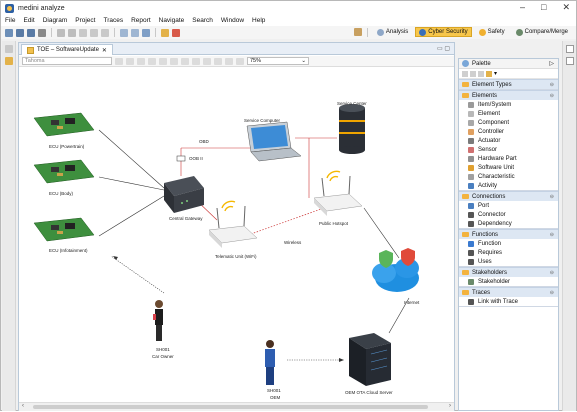  Describe the element at coordinates (278, 61) in the screenshot. I see `zoom-select: 75% ⌄` at that location.